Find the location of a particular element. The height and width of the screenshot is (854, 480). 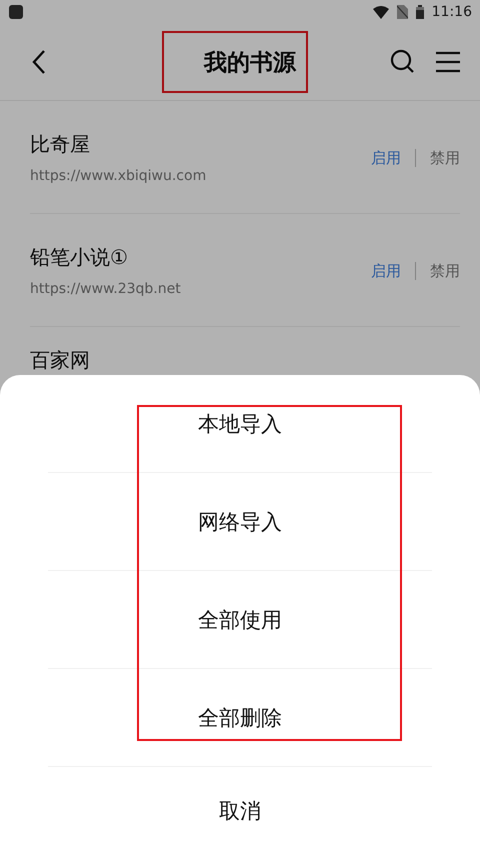

wifi-icon is located at coordinates (380, 12).